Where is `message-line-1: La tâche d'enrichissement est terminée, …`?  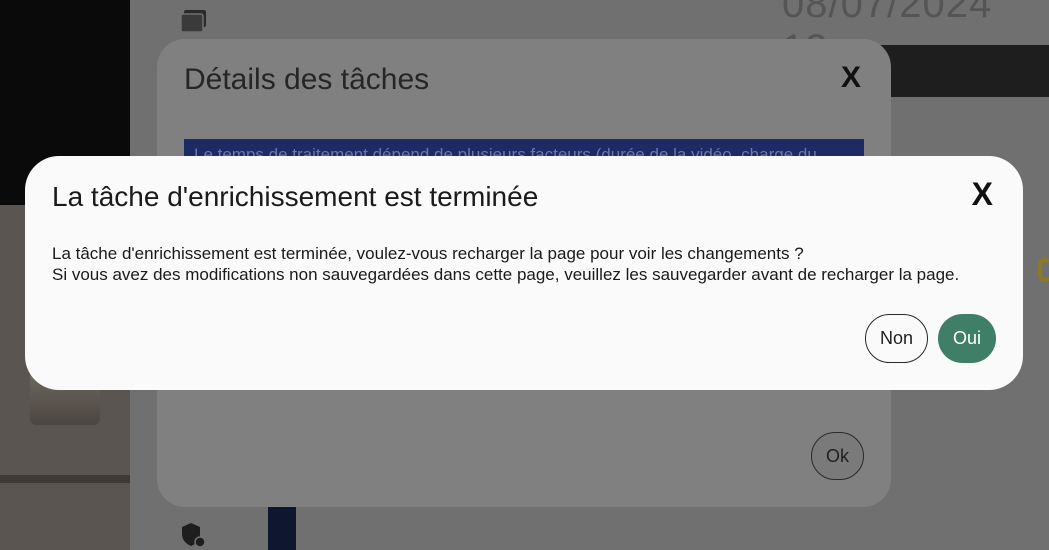 message-line-1: La tâche d'enrichissement est terminée, … is located at coordinates (428, 253).